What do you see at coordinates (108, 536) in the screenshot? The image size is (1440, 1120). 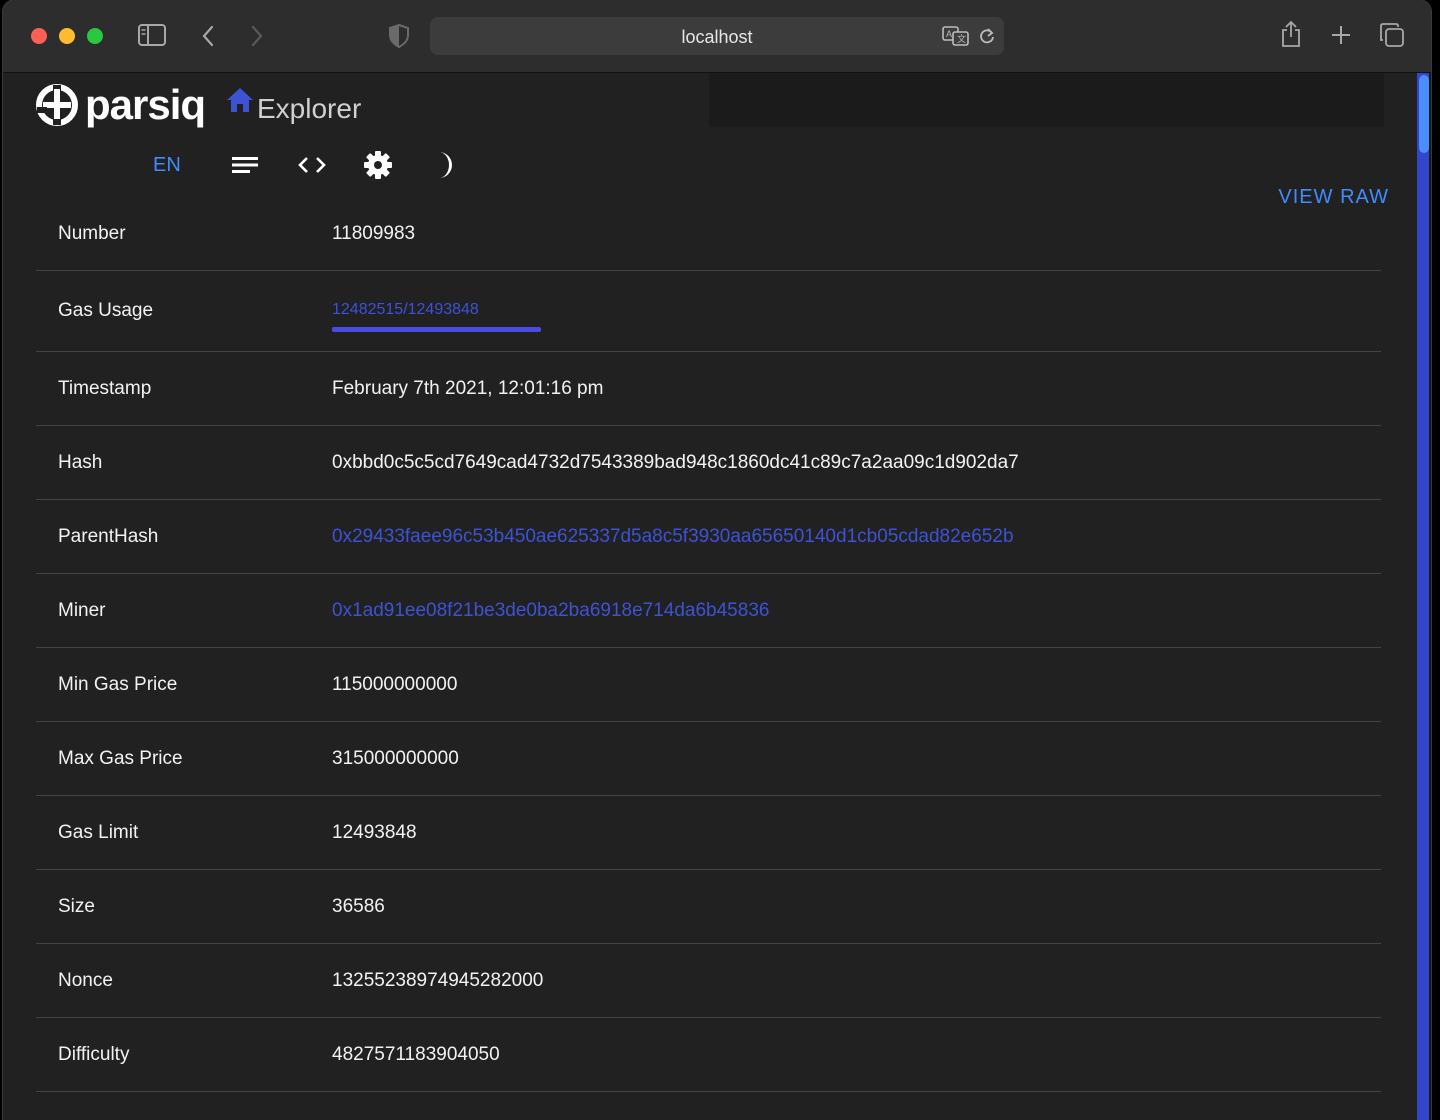 I see `row-label: ParentHash` at bounding box center [108, 536].